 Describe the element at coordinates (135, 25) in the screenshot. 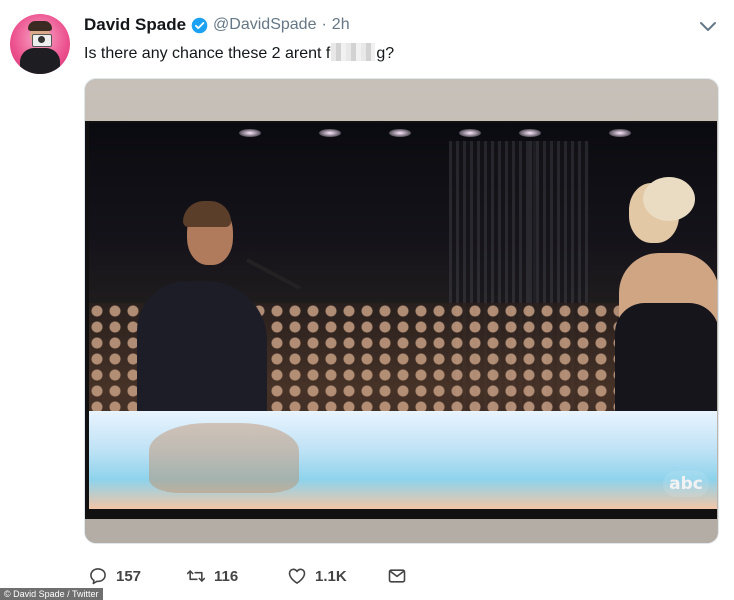

I see `display-name: David Spade` at that location.